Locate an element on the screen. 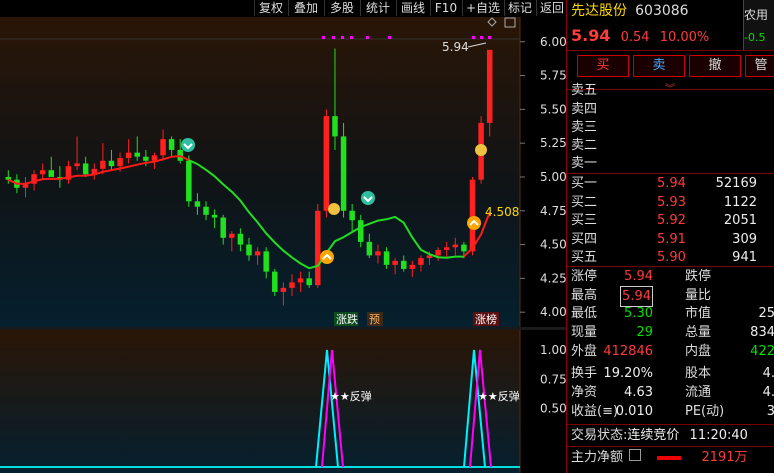 This screenshot has width=774, height=473. stat-label-right: 量比 is located at coordinates (698, 295).